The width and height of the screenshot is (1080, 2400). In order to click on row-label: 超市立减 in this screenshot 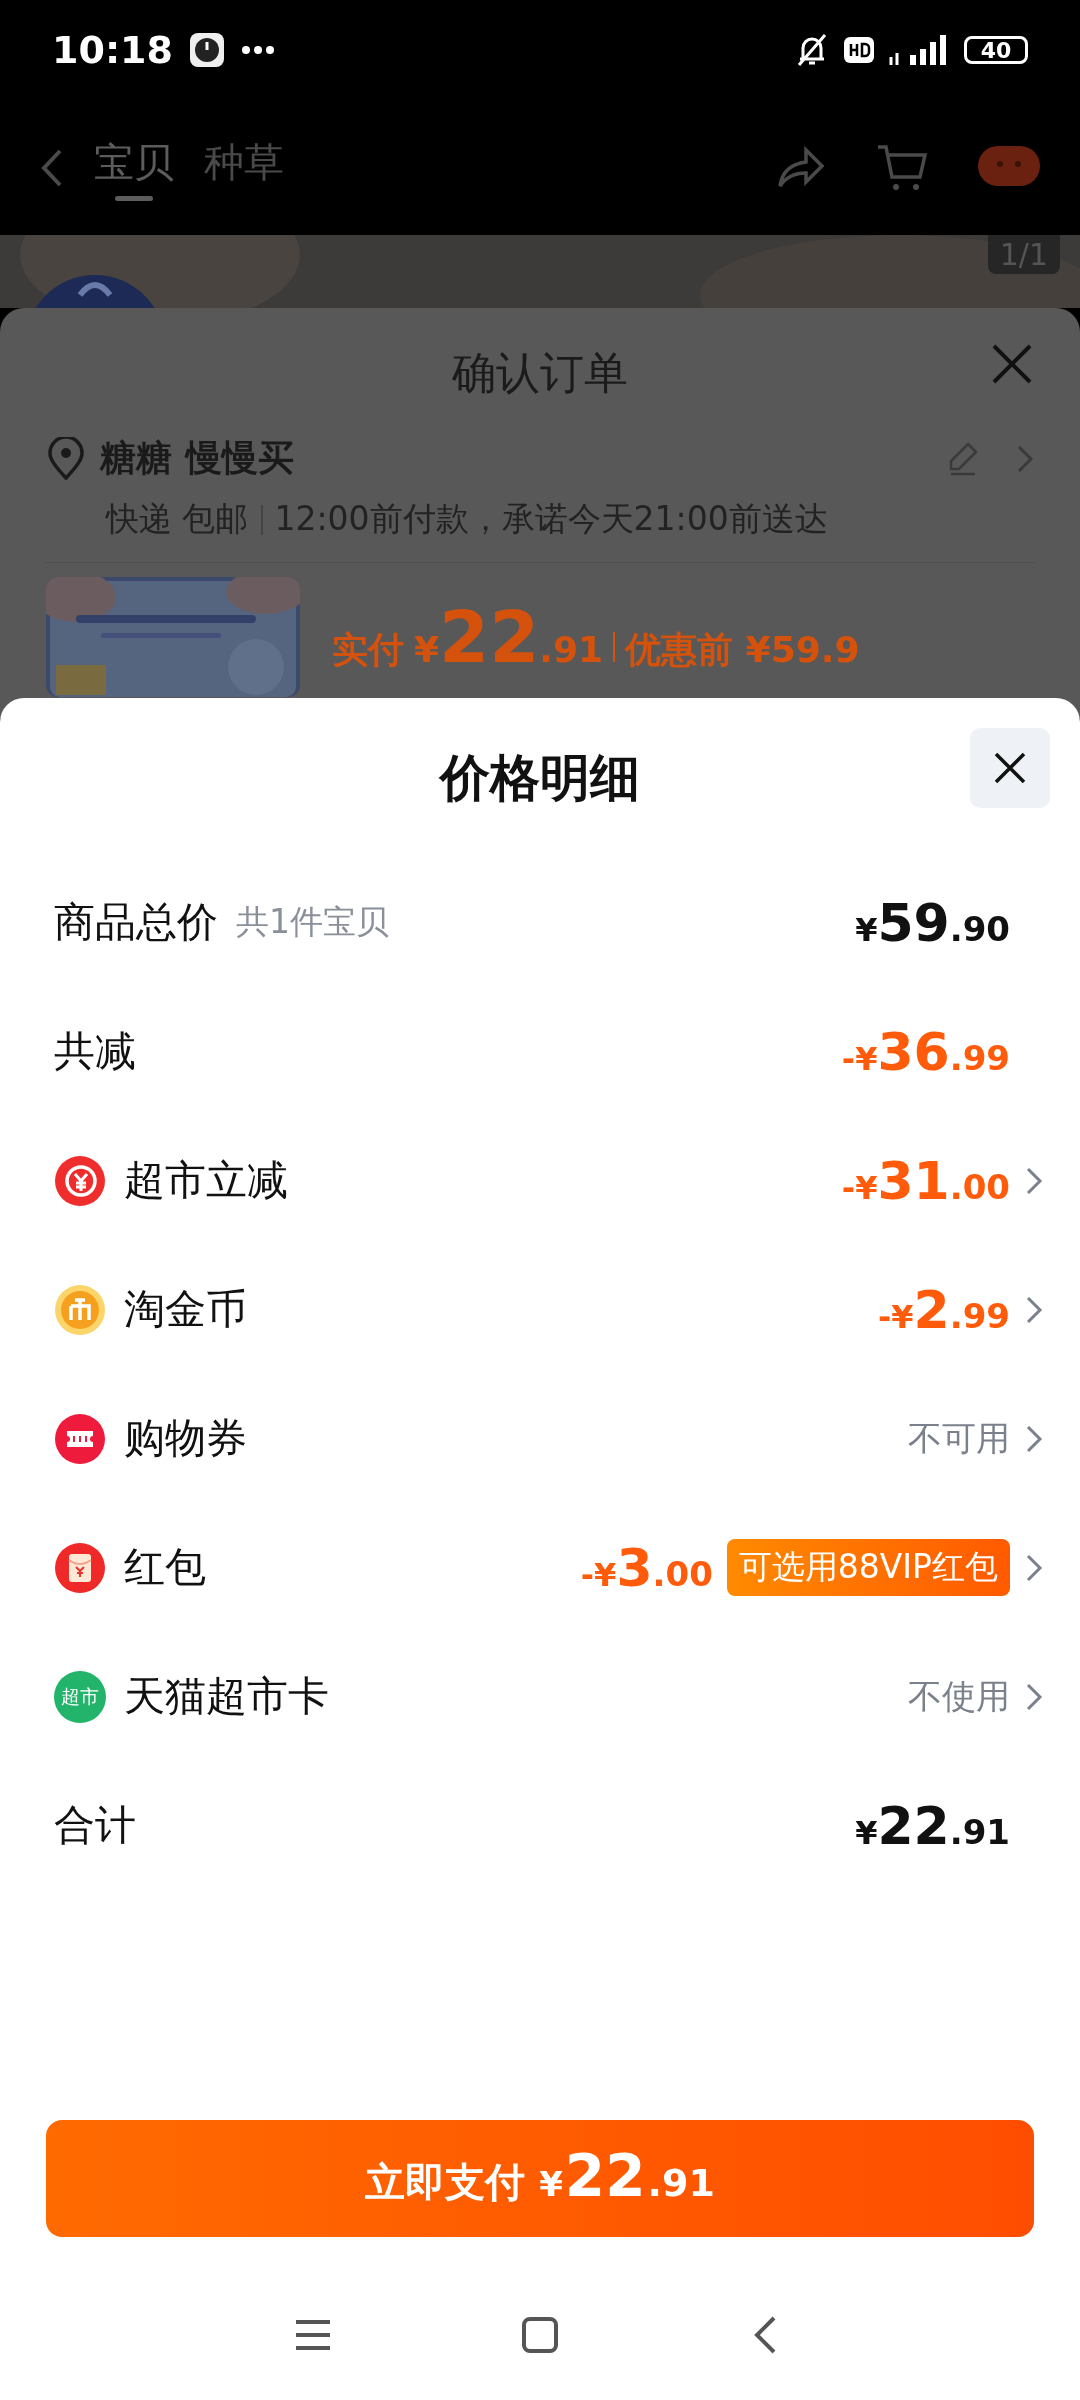, I will do `click(206, 1180)`.